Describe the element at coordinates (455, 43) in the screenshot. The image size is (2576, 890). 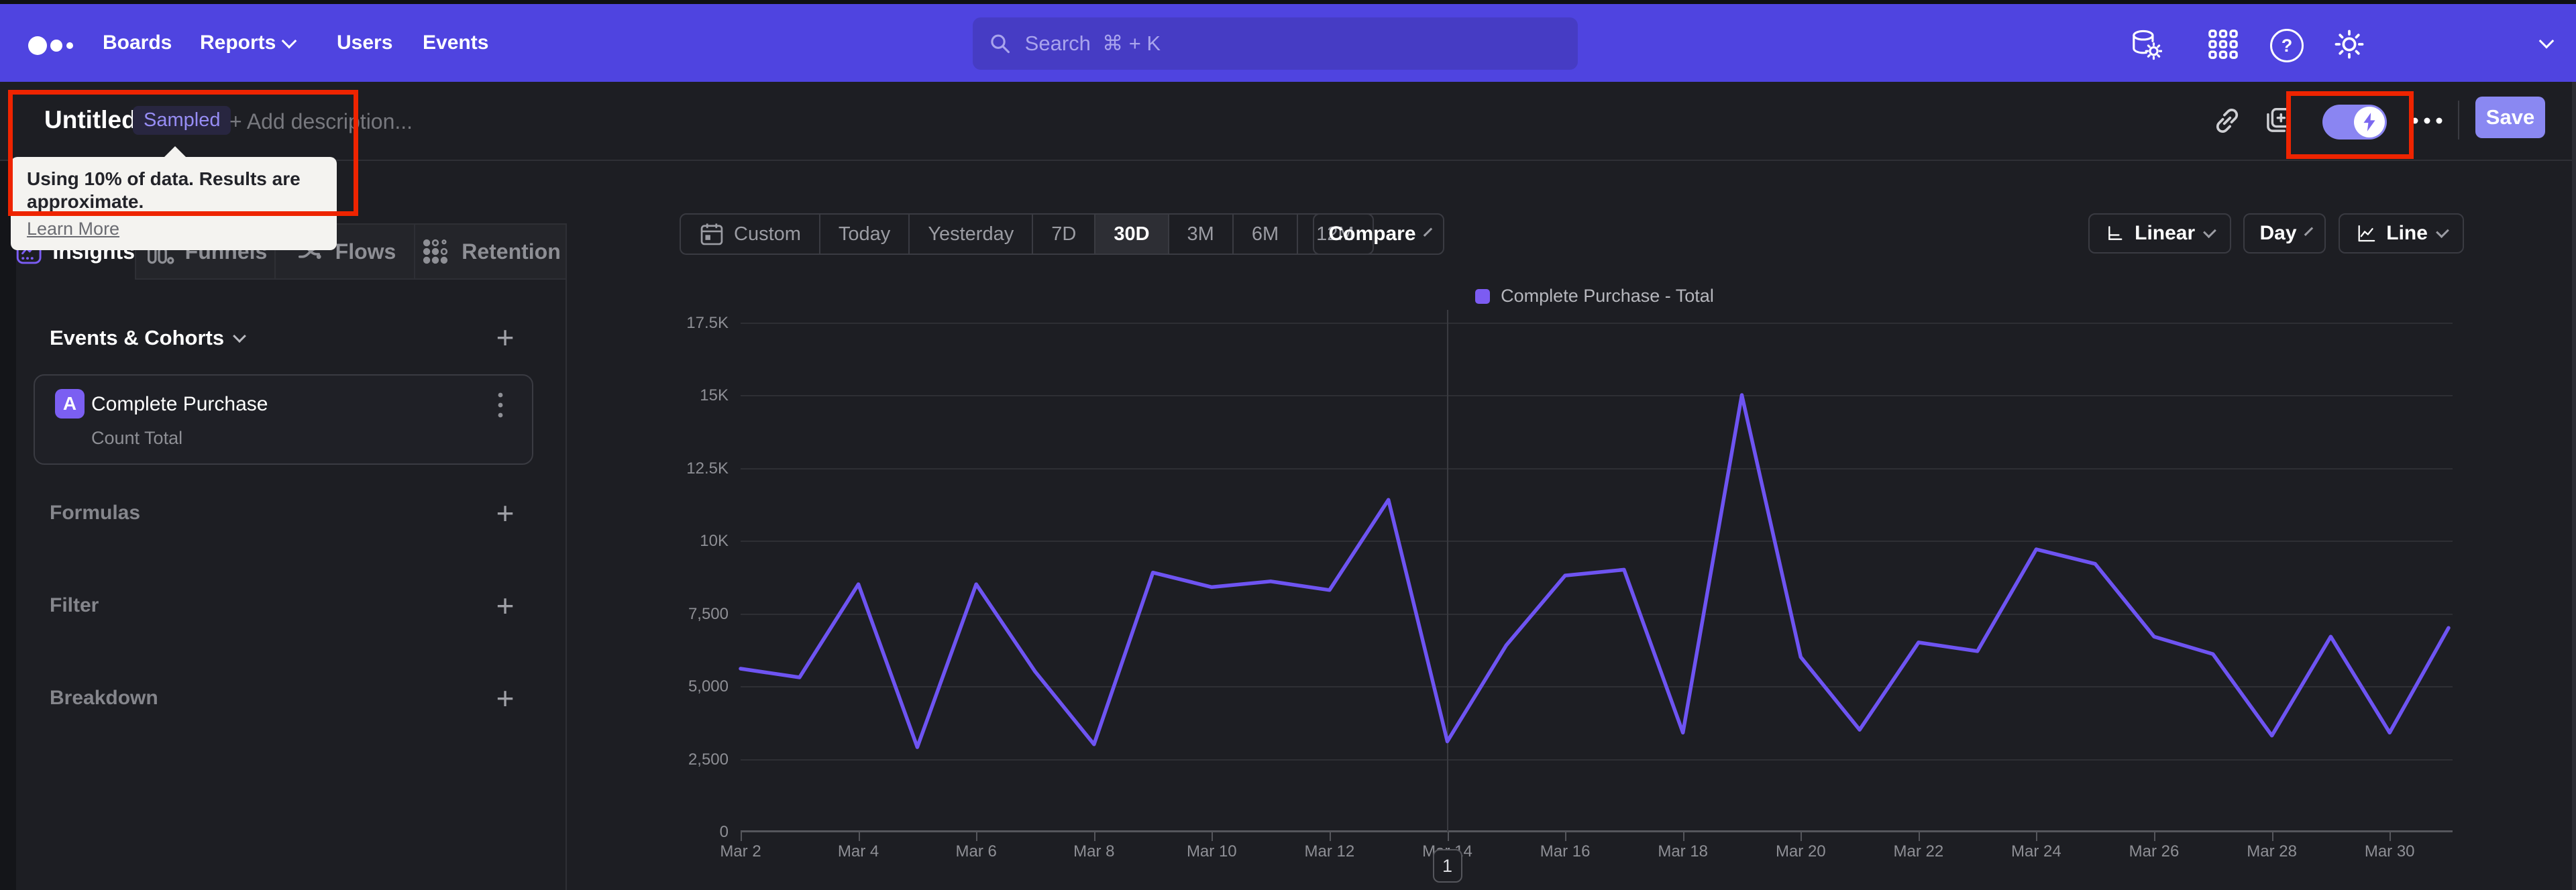
I see `nav-item-events: Events` at that location.